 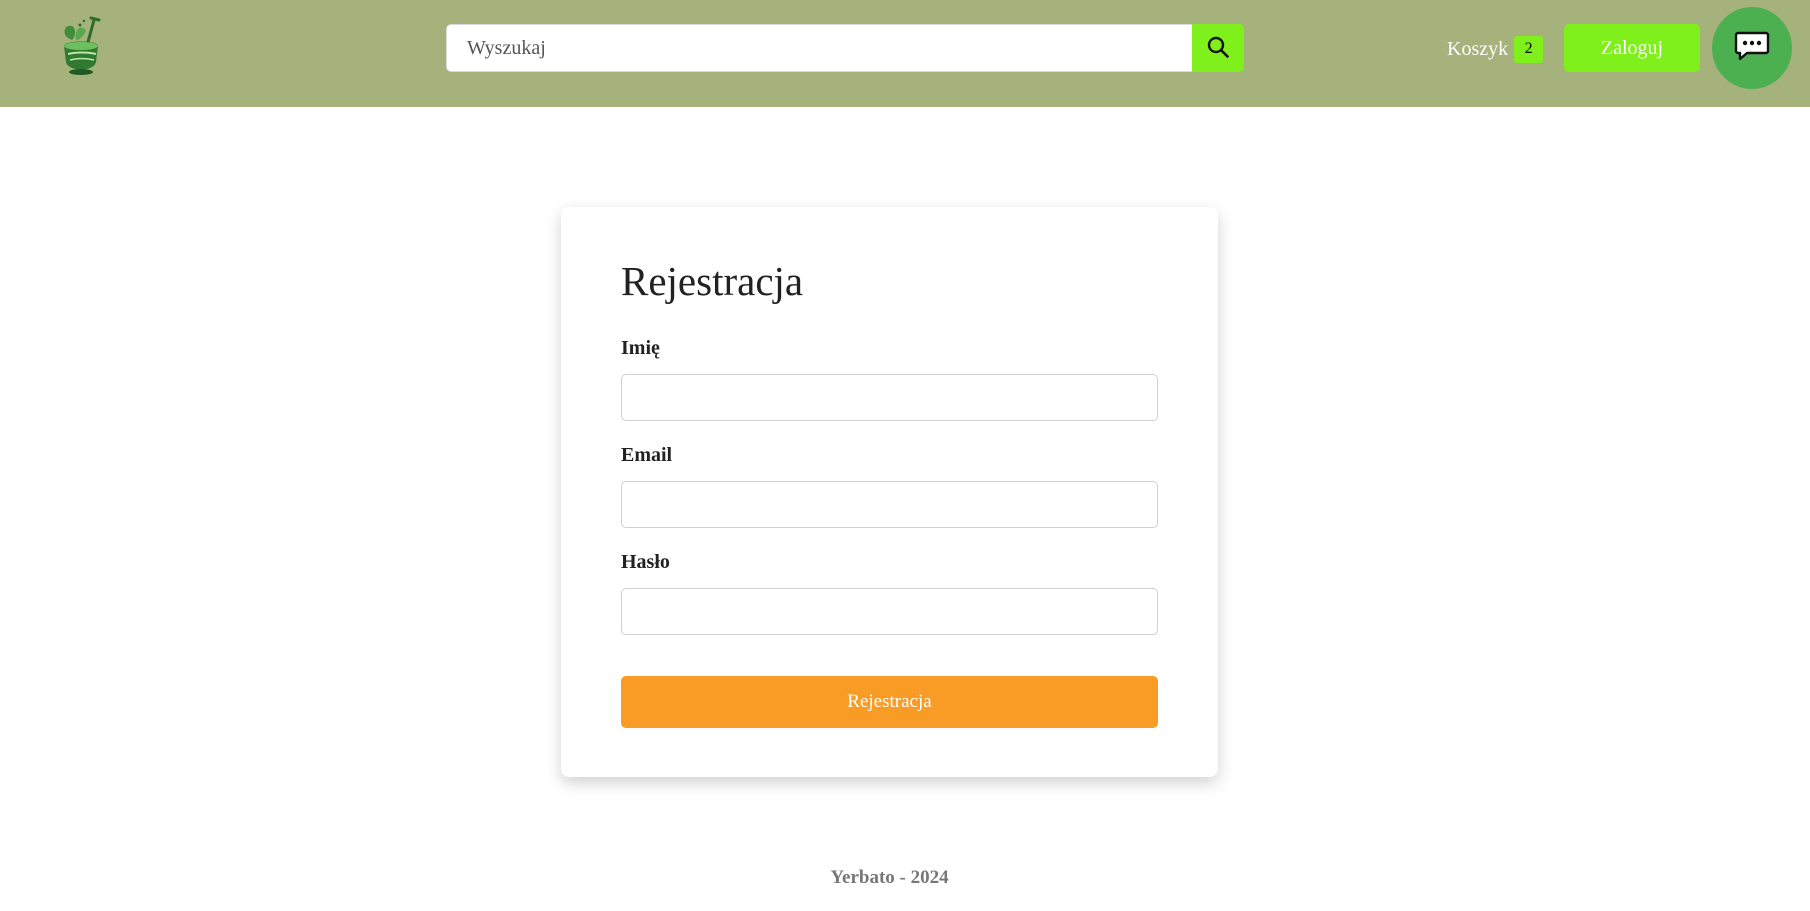 I want to click on footer-copyright: Yerbato - 2024, so click(x=889, y=877).